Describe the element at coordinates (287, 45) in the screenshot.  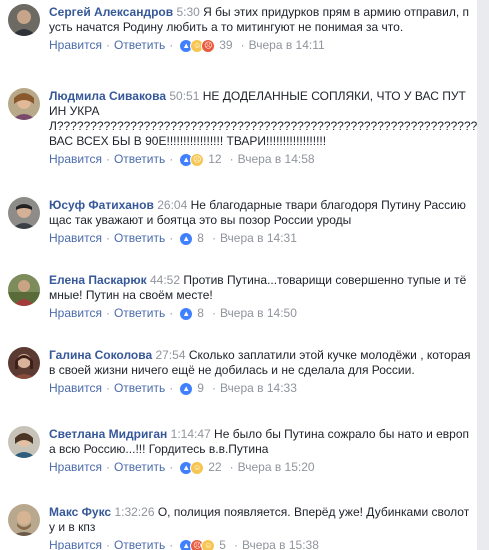
I see `comment-timestamp: Вчера в 14:11` at that location.